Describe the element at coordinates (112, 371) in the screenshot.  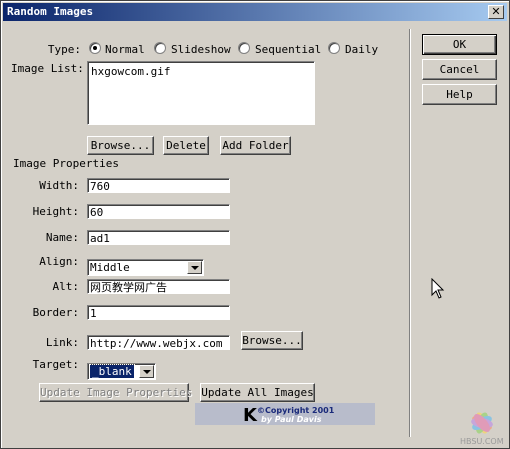
I see `target-value: _blank` at that location.